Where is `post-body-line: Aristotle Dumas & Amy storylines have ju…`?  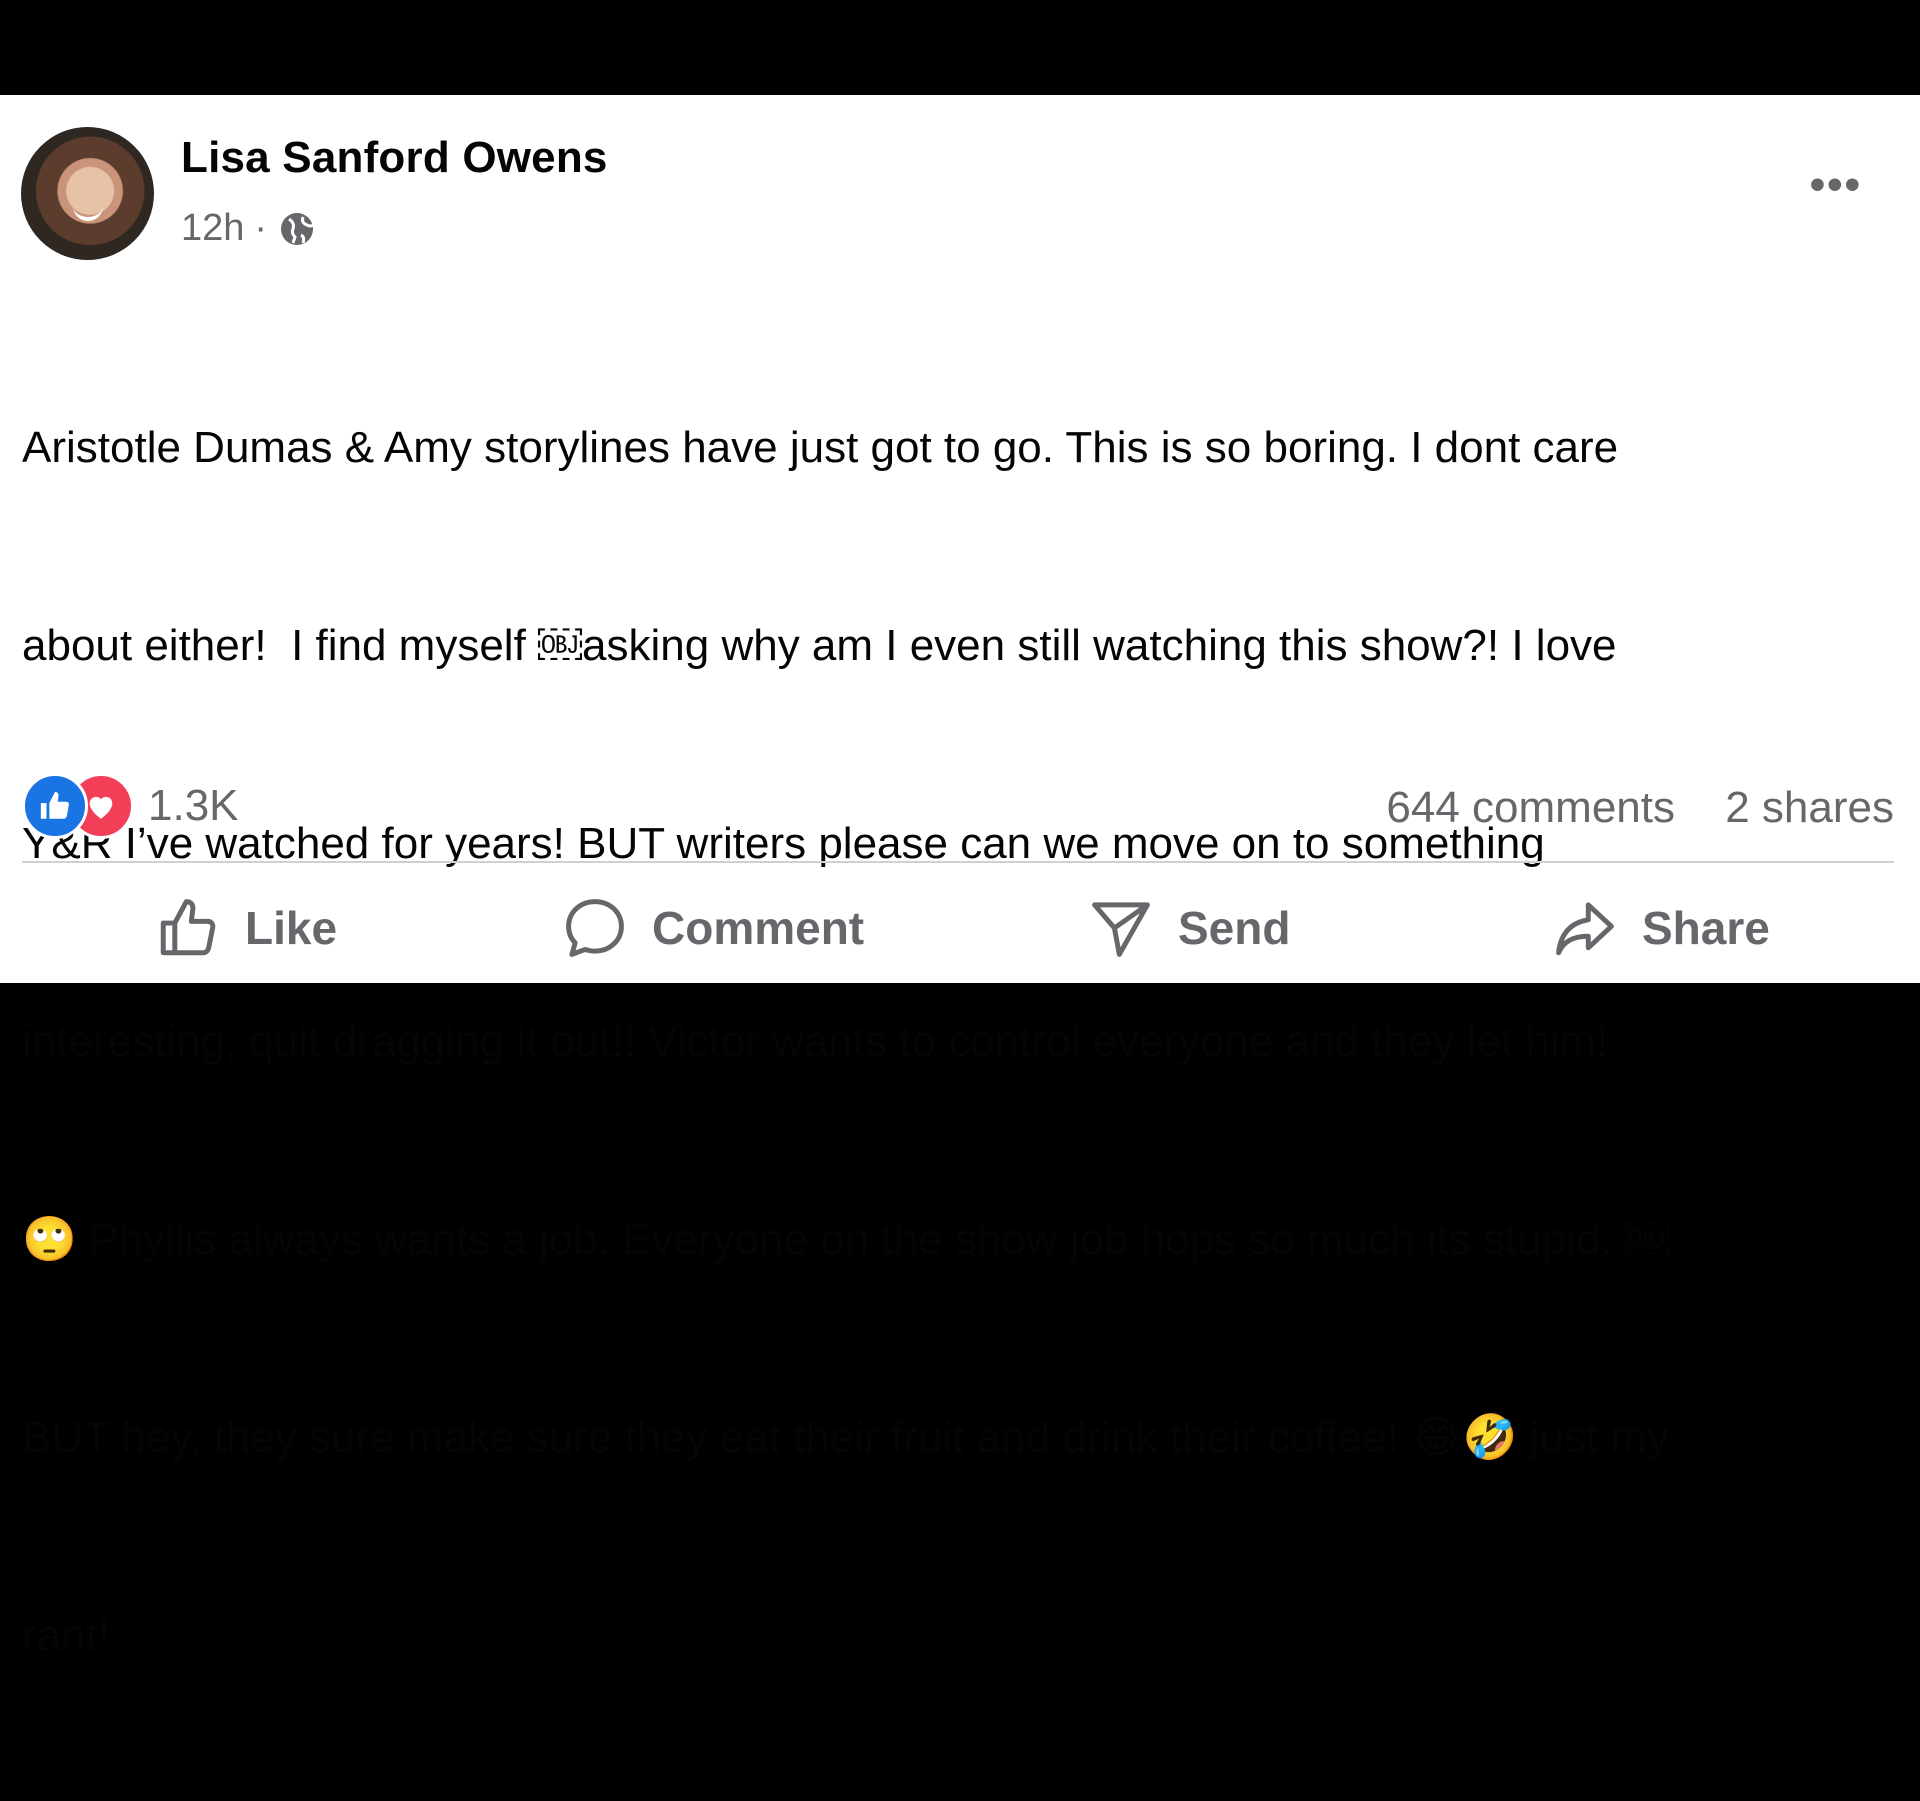
post-body-line: Aristotle Dumas & Amy storylines have ju… is located at coordinates (820, 447).